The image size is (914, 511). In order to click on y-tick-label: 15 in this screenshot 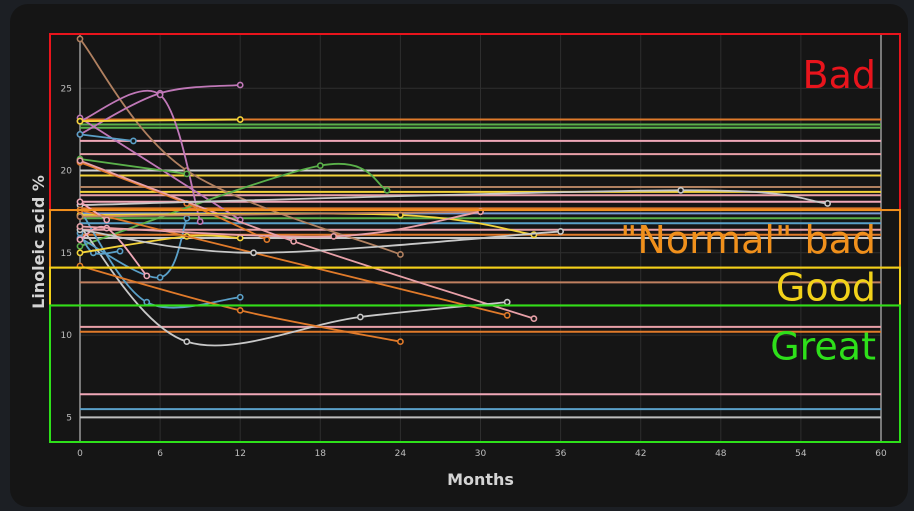, I will do `click(66, 254)`.